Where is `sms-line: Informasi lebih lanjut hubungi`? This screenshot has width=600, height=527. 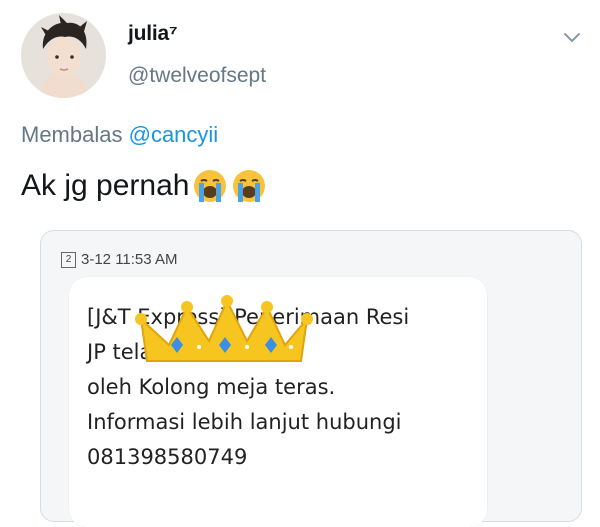
sms-line: Informasi lebih lanjut hubungi is located at coordinates (244, 422).